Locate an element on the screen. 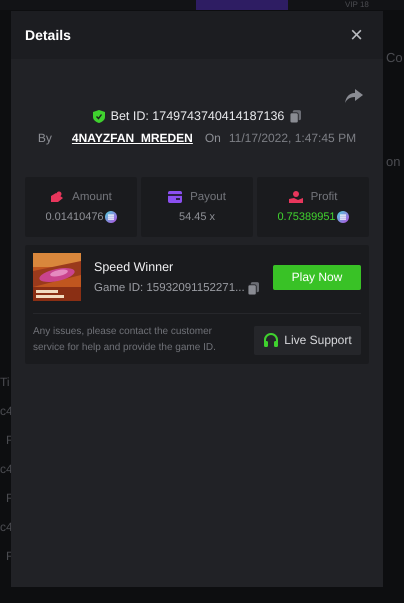 The width and height of the screenshot is (404, 603). profit-icon is located at coordinates (295, 197).